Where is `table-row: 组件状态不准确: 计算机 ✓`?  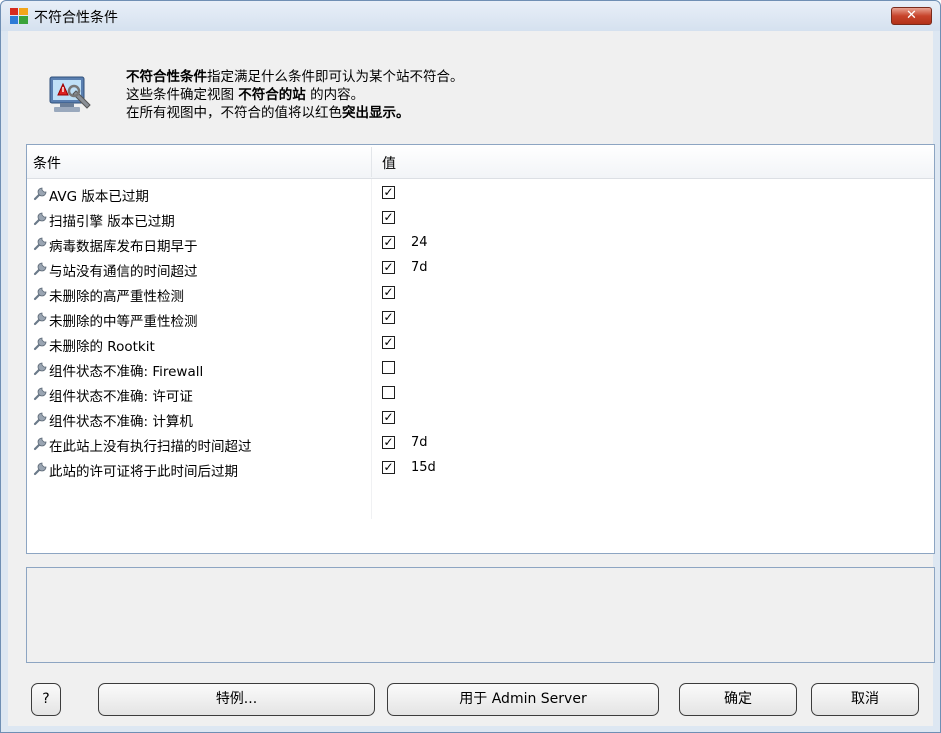
table-row: 组件状态不准确: 计算机 ✓ is located at coordinates (480, 418).